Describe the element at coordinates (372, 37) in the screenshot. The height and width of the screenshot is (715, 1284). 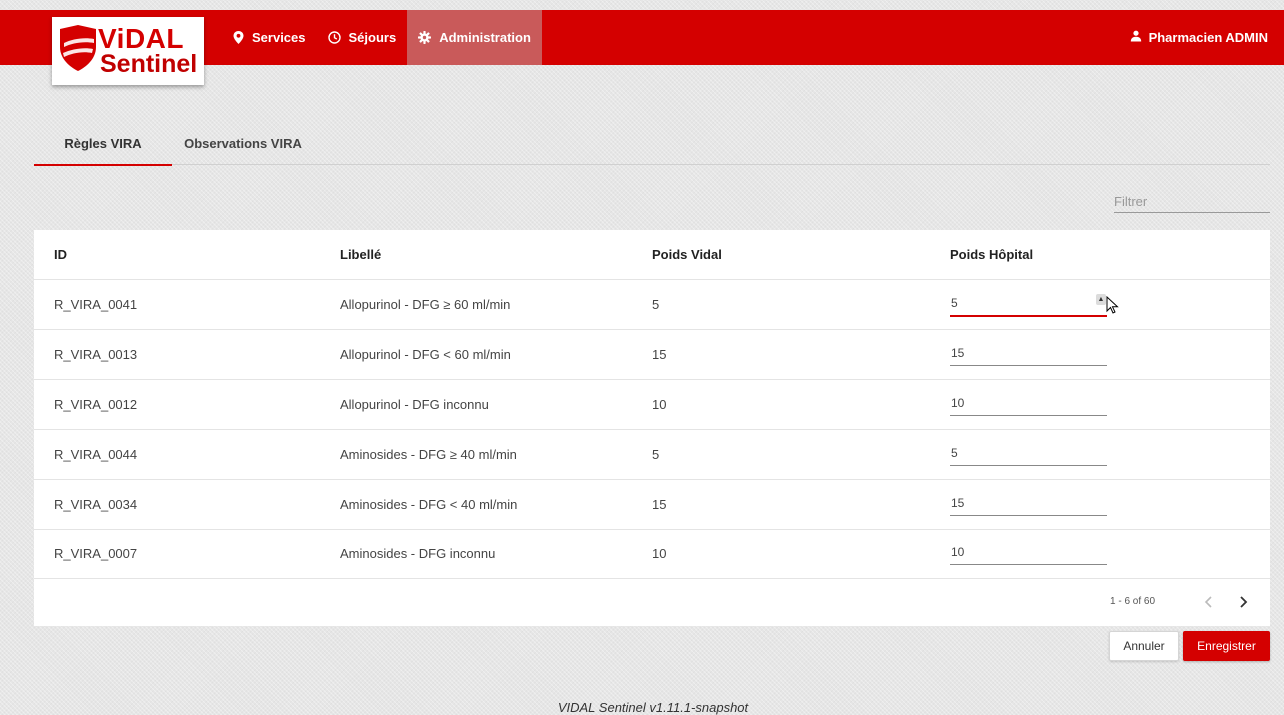
I see `nav-item-label: Séjours` at that location.